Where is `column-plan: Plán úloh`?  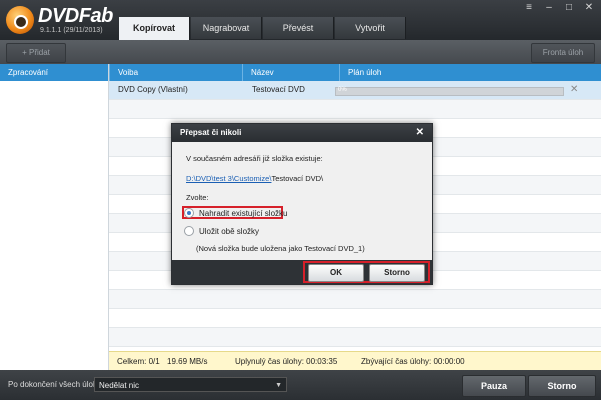
column-plan: Plán úloh is located at coordinates (468, 72).